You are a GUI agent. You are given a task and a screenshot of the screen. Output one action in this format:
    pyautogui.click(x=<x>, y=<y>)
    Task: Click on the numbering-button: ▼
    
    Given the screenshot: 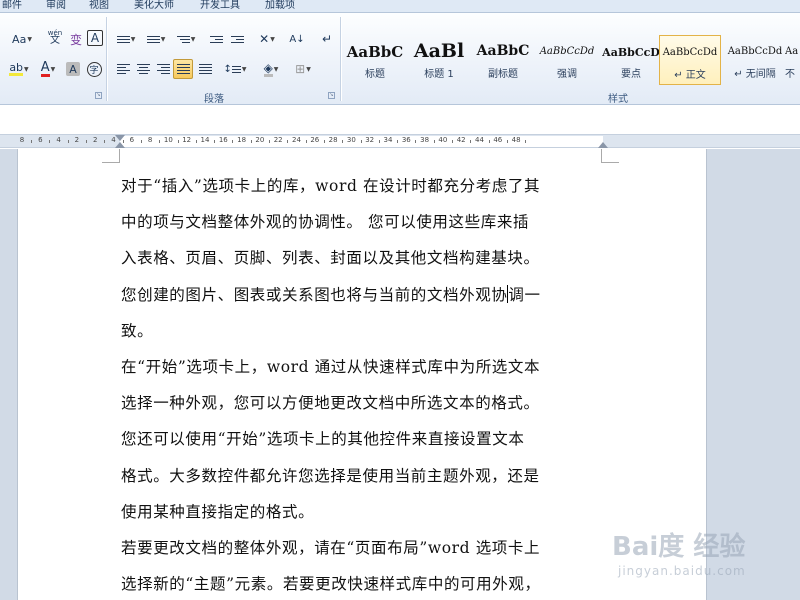 What is the action you would take?
    pyautogui.click(x=156, y=39)
    